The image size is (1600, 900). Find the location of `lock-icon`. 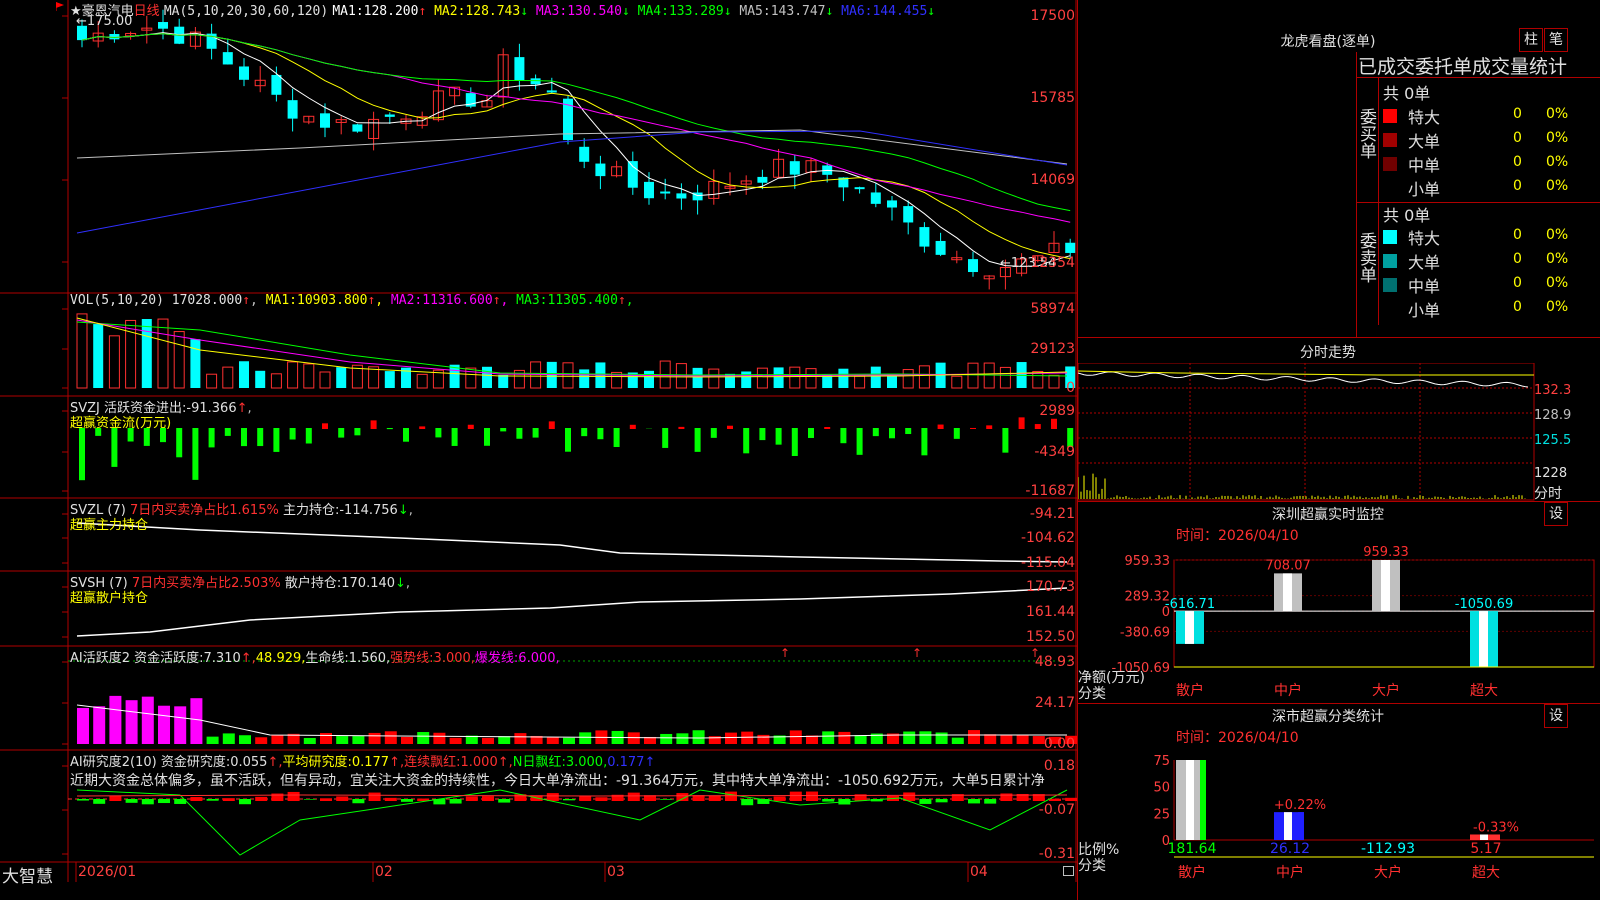

lock-icon is located at coordinates (1068, 871).